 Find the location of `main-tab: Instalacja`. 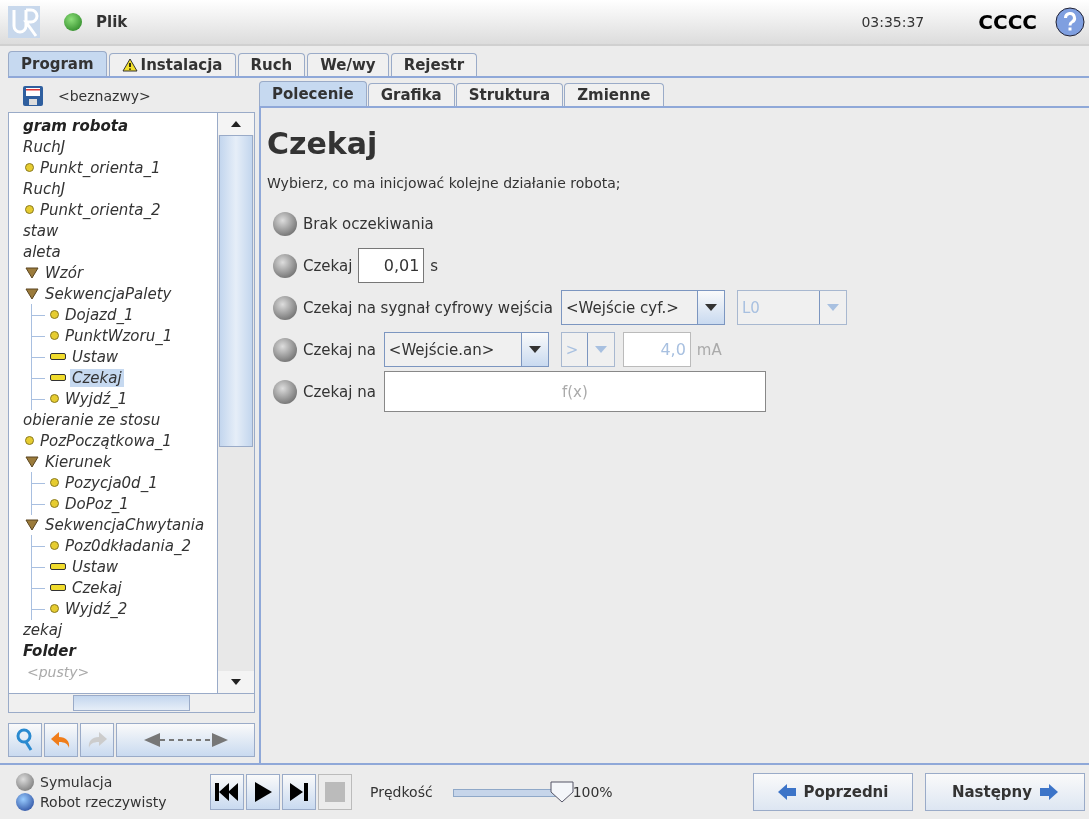

main-tab: Instalacja is located at coordinates (172, 64).